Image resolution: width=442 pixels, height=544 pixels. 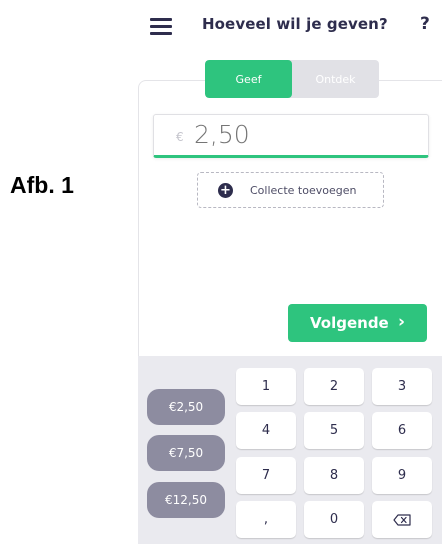 What do you see at coordinates (186, 453) in the screenshot?
I see `preset-amount-button: €7,50` at bounding box center [186, 453].